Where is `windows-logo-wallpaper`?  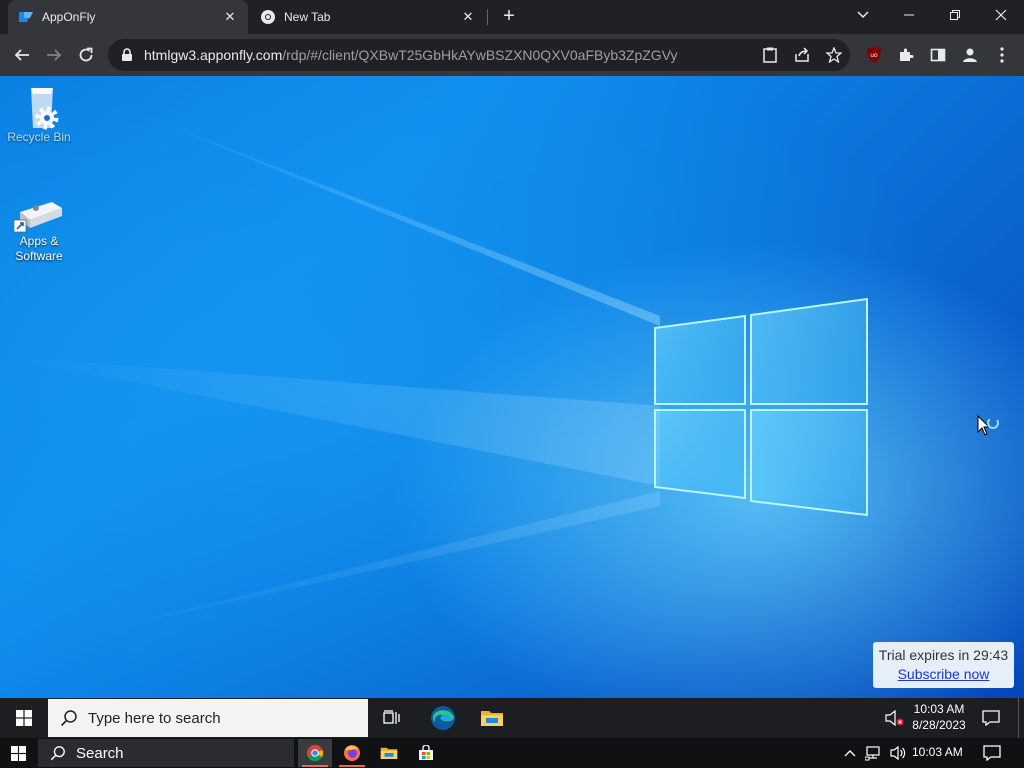
windows-logo-wallpaper is located at coordinates (761, 407).